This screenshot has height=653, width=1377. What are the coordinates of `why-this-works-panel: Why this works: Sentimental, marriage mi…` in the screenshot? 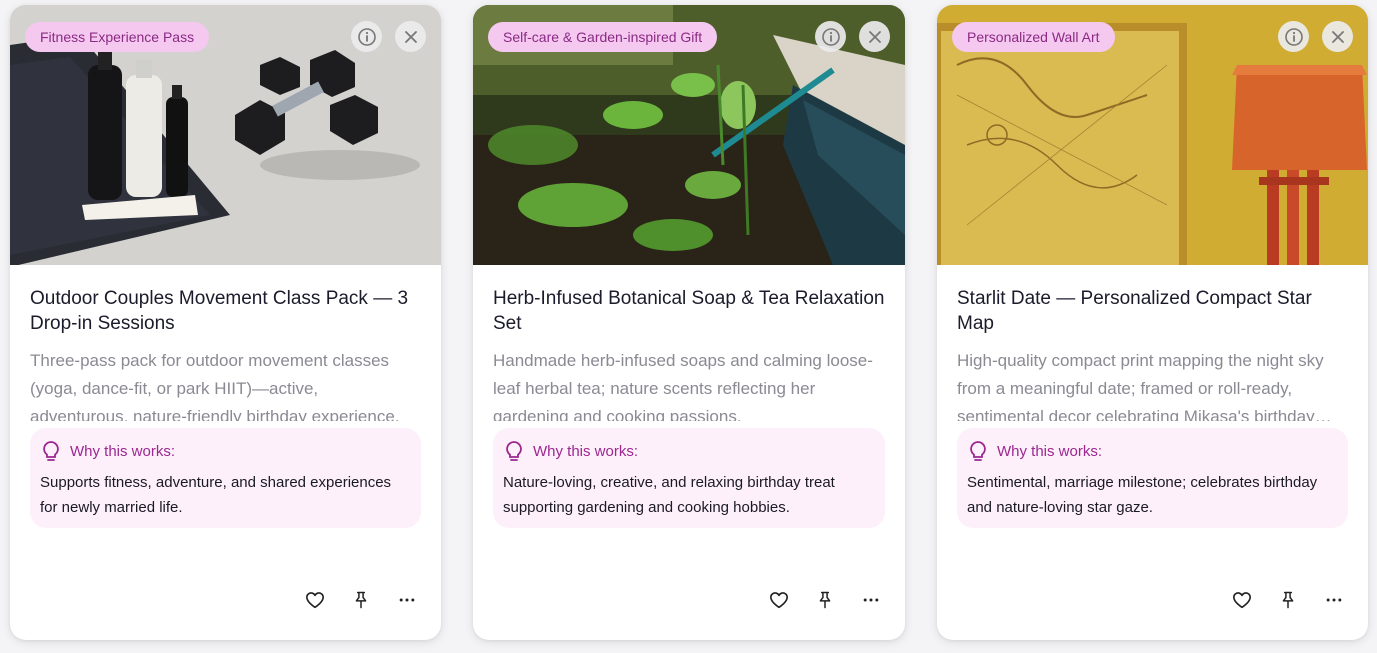 It's located at (1152, 478).